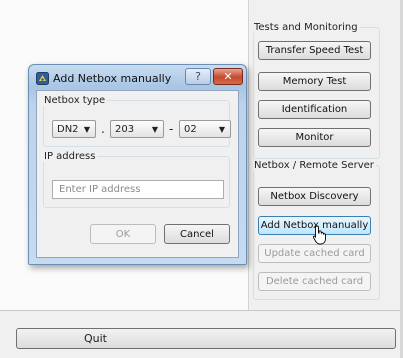  I want to click on ok-button: OK, so click(123, 234).